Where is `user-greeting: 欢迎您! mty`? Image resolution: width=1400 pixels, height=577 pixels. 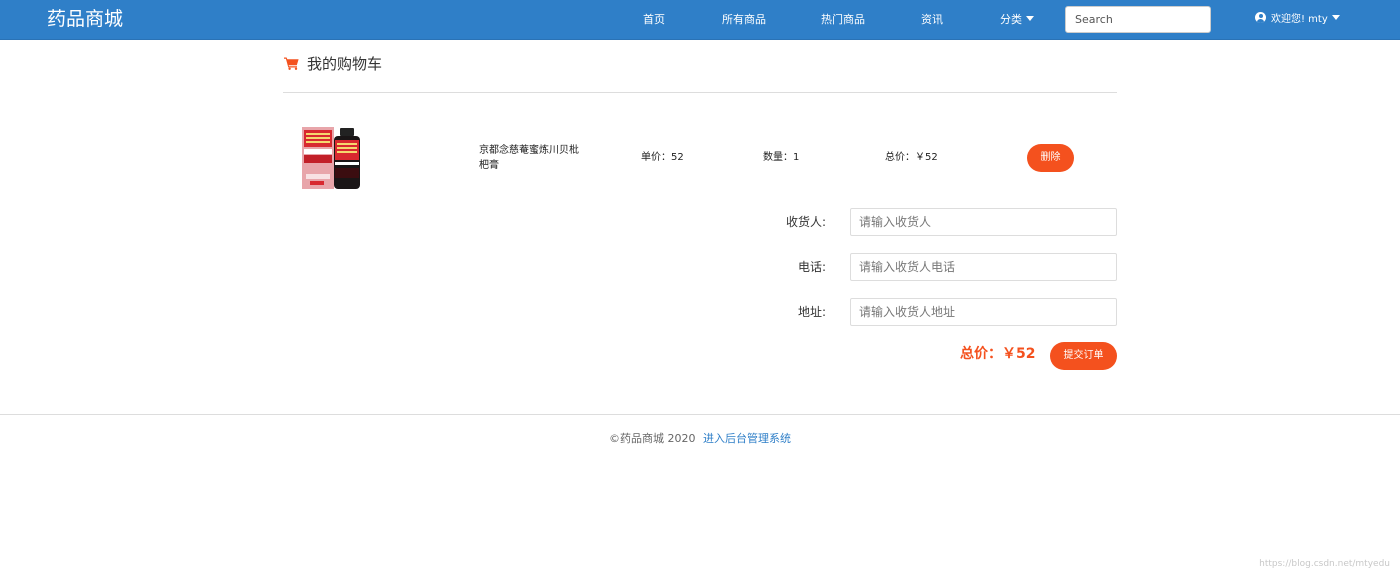 user-greeting: 欢迎您! mty is located at coordinates (1299, 19).